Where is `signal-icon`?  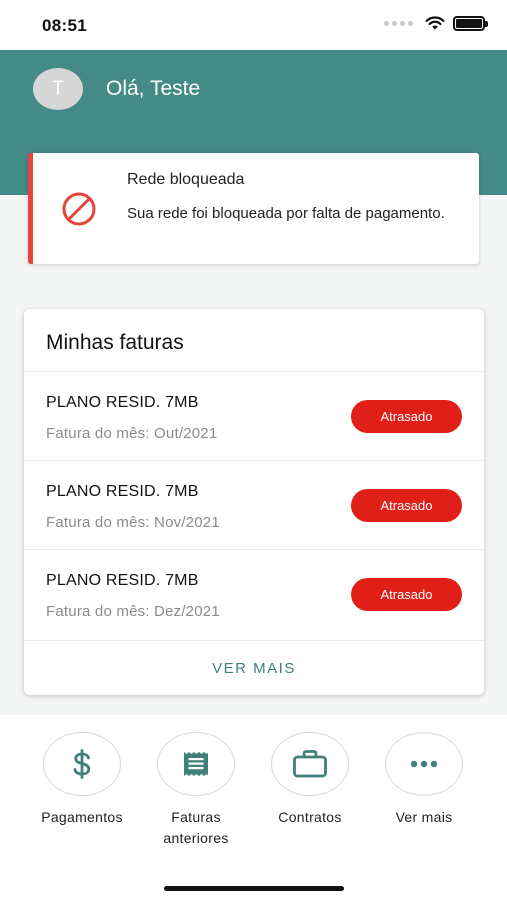
signal-icon is located at coordinates (398, 23).